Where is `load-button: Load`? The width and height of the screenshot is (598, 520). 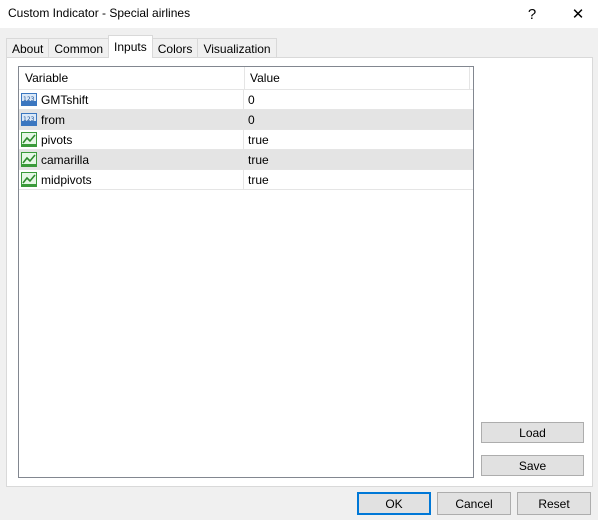 load-button: Load is located at coordinates (532, 432).